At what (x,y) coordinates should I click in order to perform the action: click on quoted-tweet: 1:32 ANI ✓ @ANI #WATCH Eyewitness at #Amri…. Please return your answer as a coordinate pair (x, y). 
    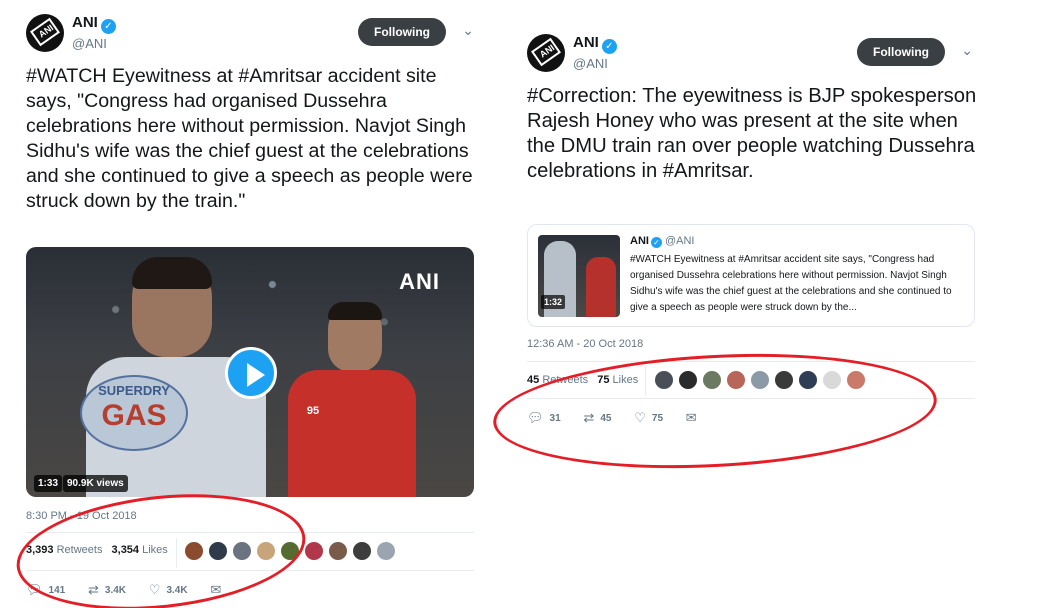
    Looking at the image, I should click on (751, 275).